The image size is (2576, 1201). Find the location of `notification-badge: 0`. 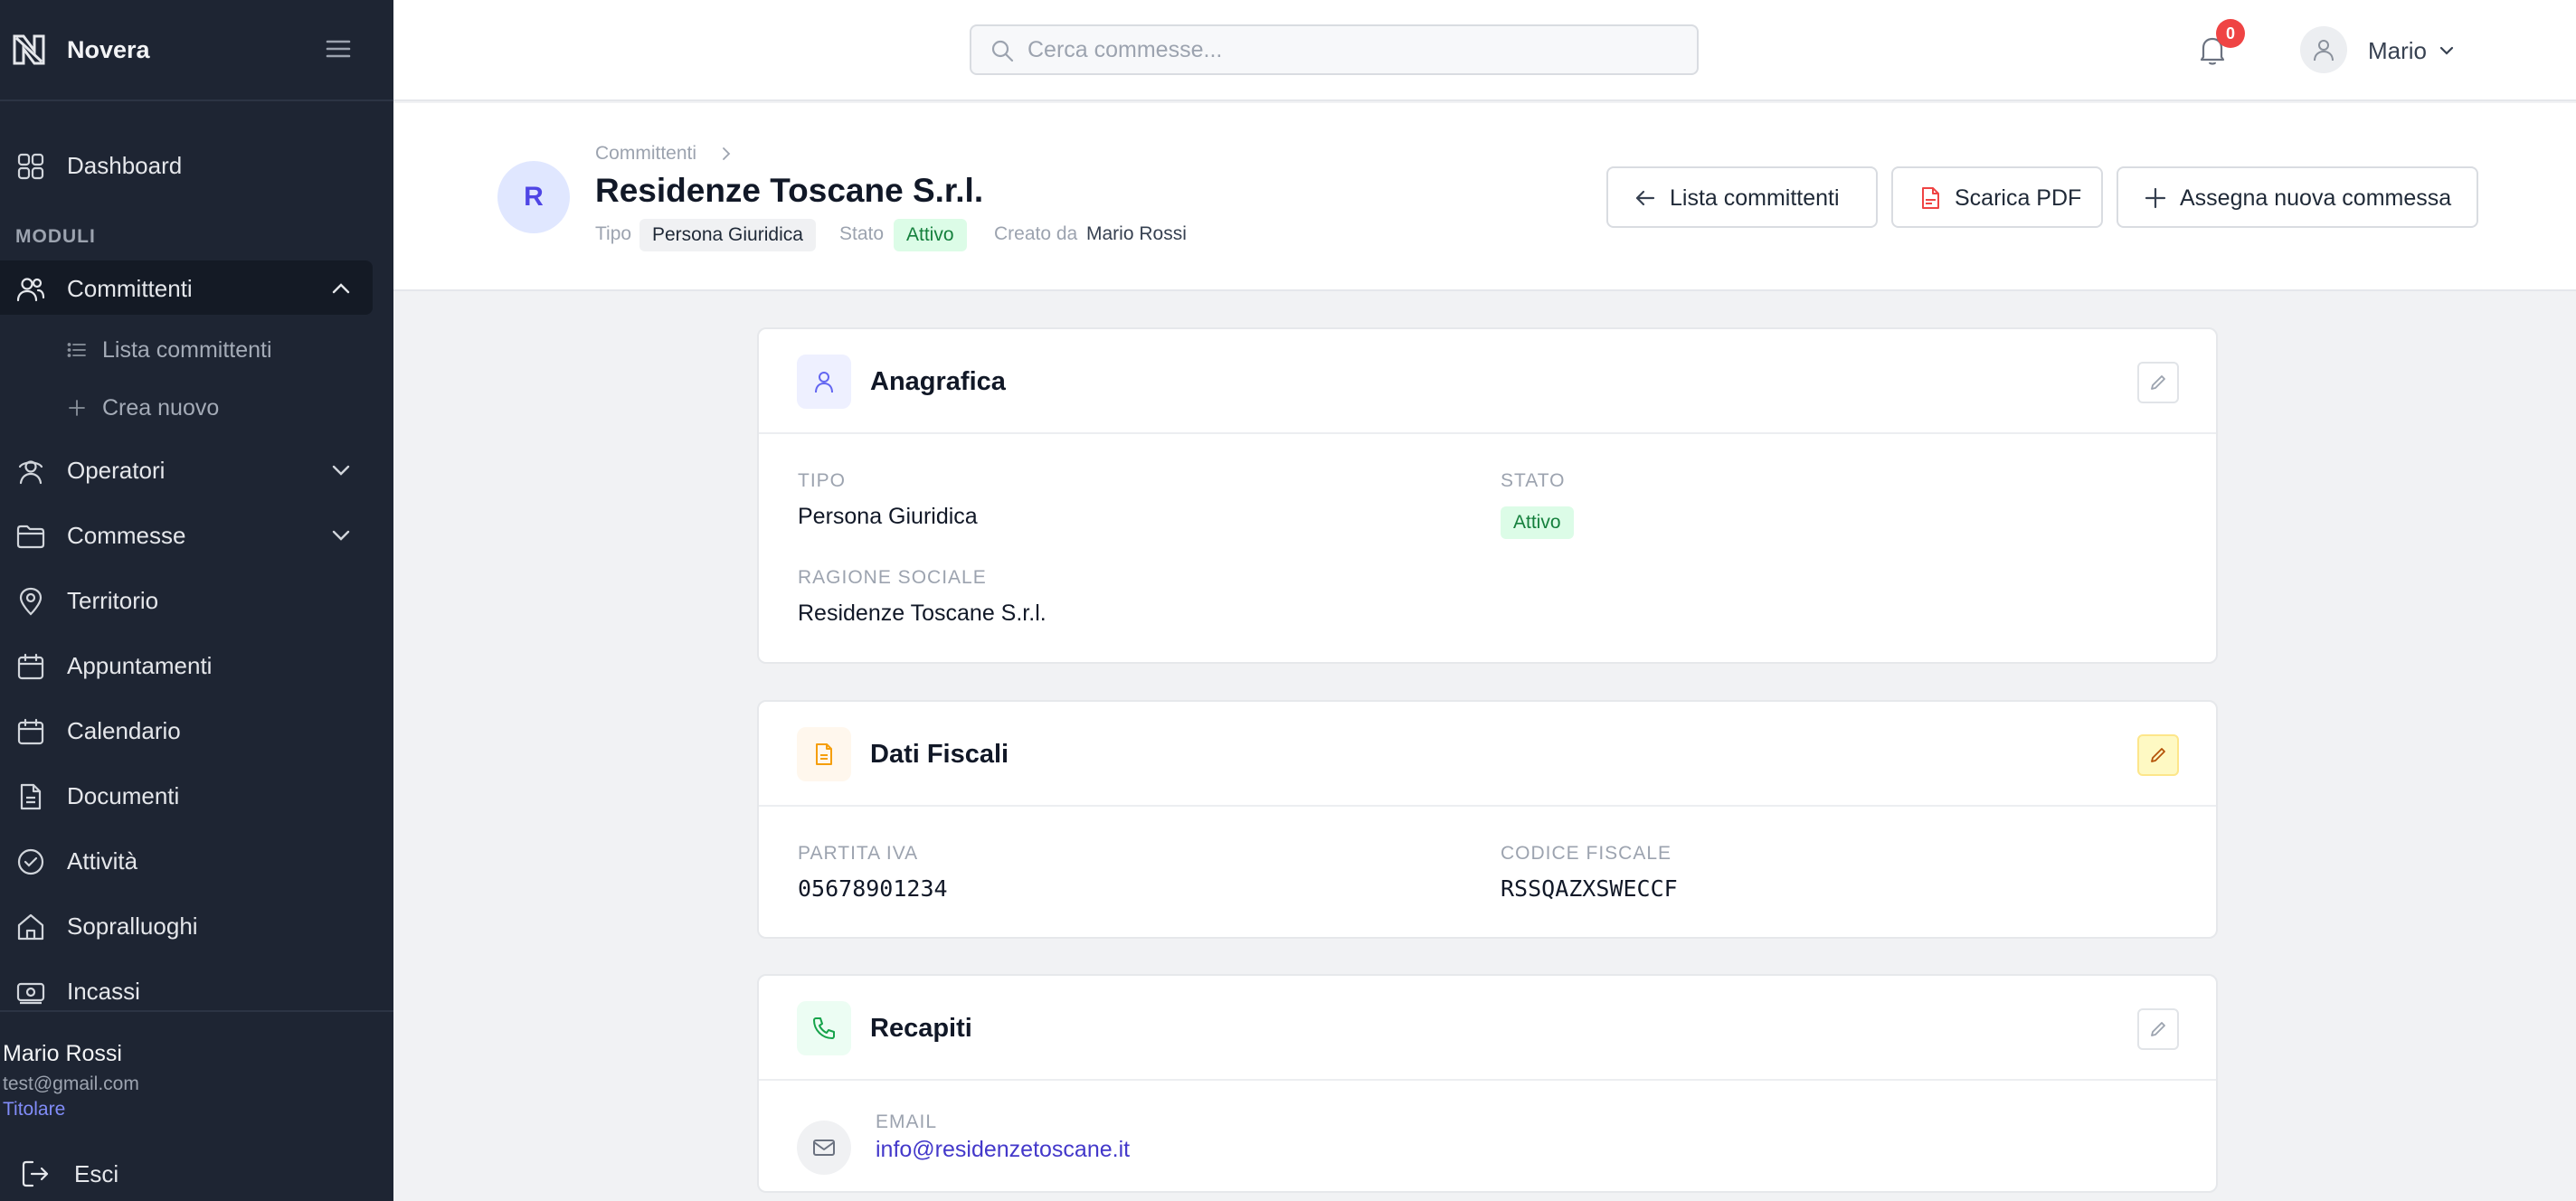

notification-badge: 0 is located at coordinates (2230, 33).